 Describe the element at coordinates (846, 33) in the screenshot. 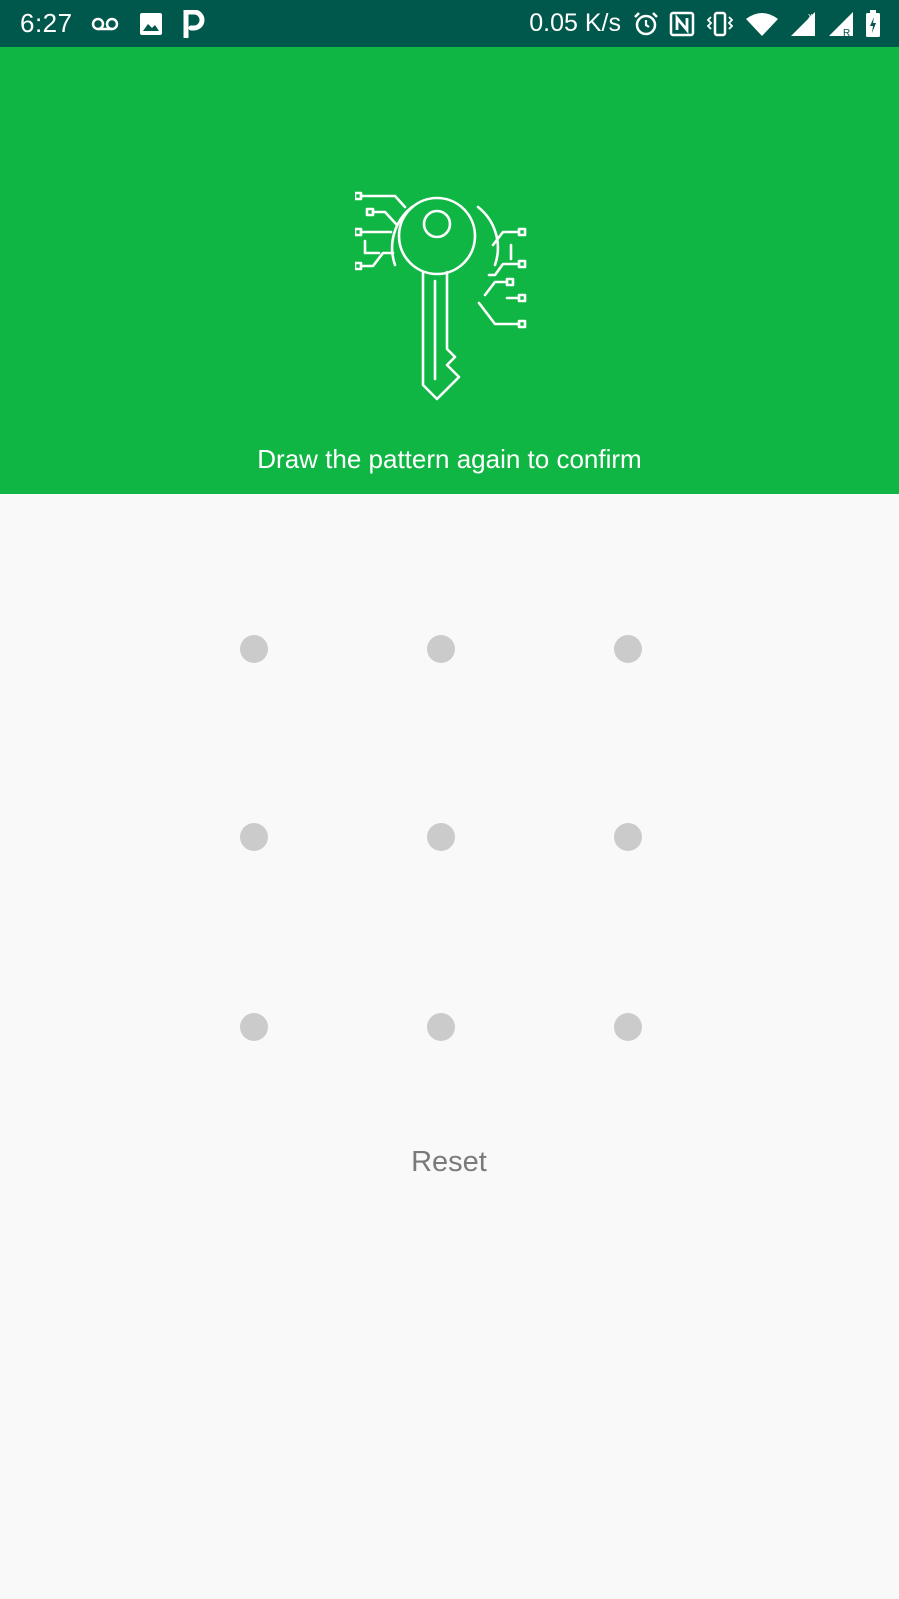

I see `svg-text: R` at that location.